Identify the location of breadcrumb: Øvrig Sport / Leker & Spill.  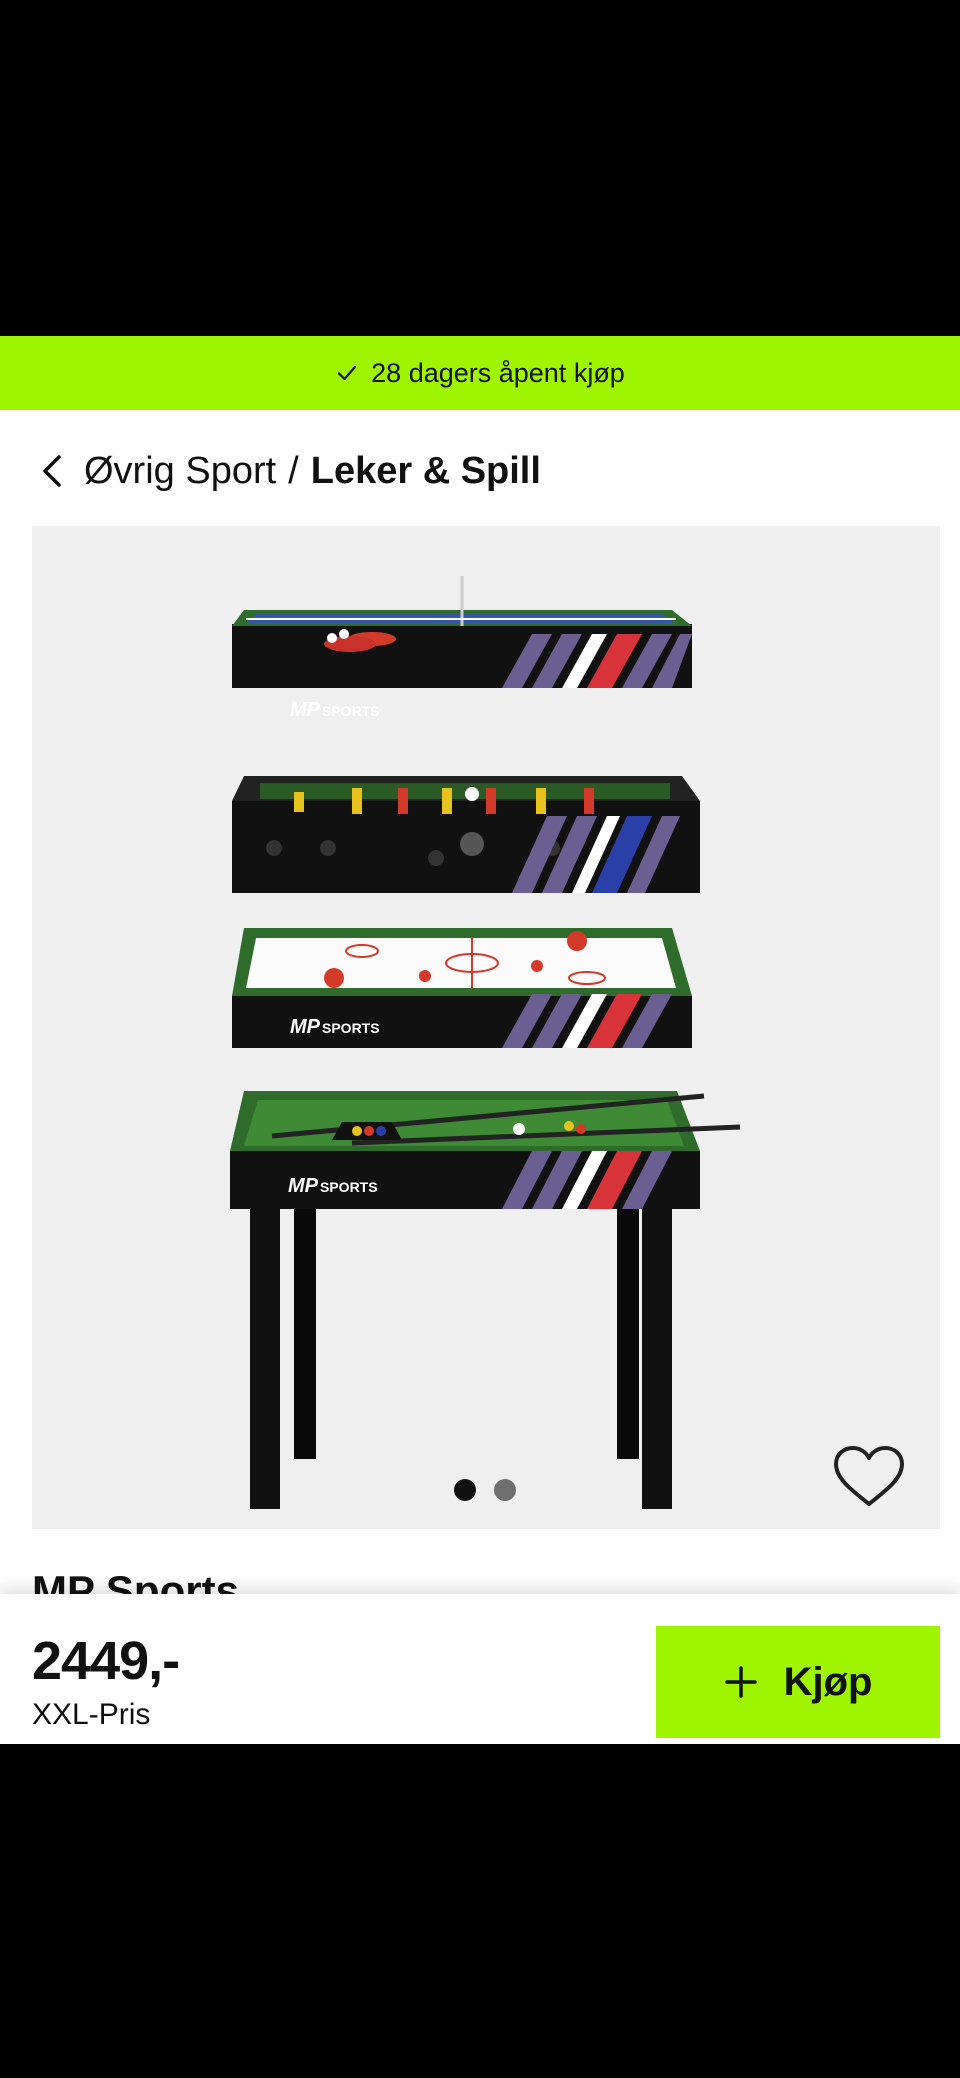
(290, 471).